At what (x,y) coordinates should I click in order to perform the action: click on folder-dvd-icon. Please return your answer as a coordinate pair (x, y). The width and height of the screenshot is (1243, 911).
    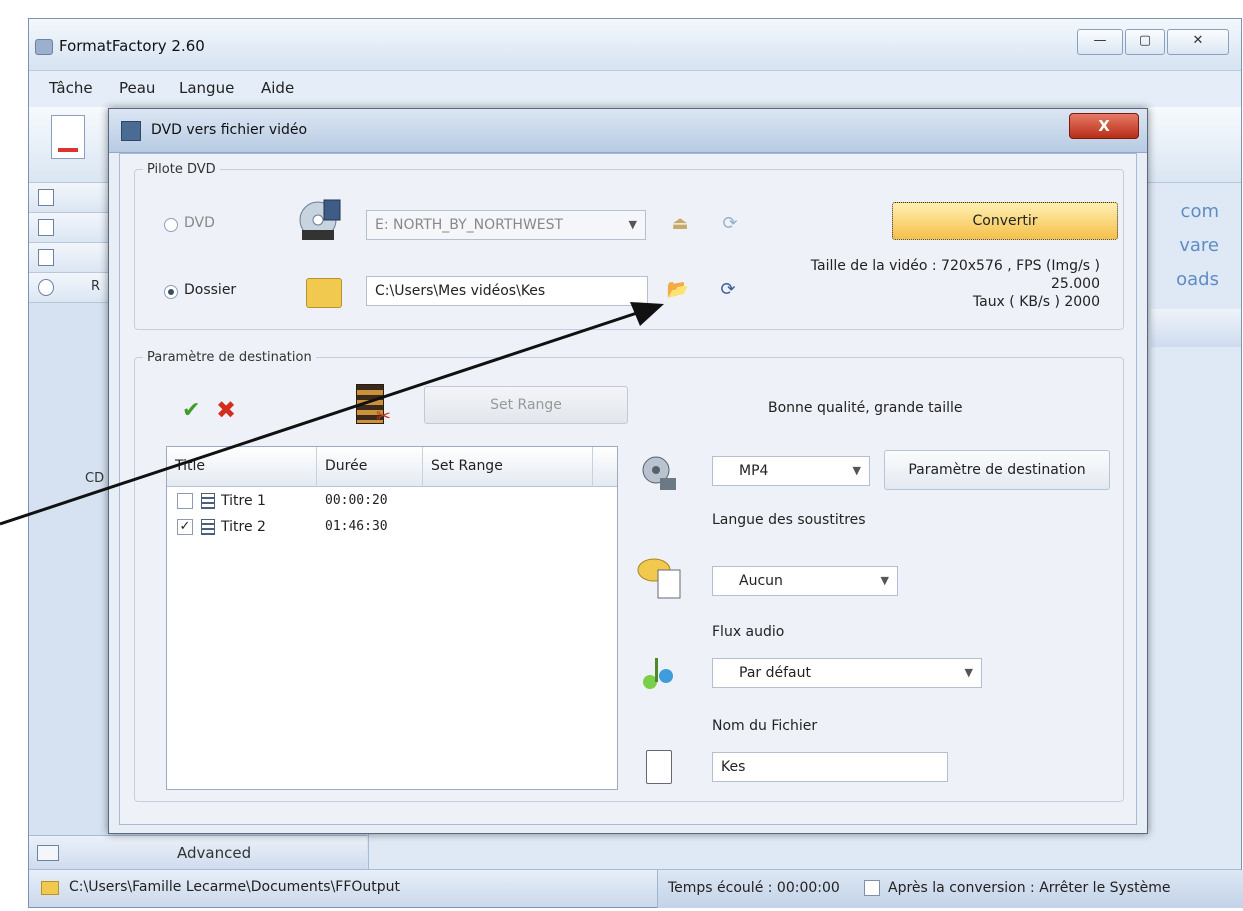
    Looking at the image, I should click on (324, 293).